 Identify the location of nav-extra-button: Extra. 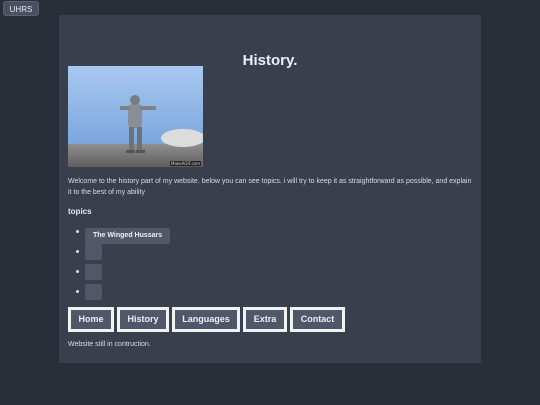
(265, 319).